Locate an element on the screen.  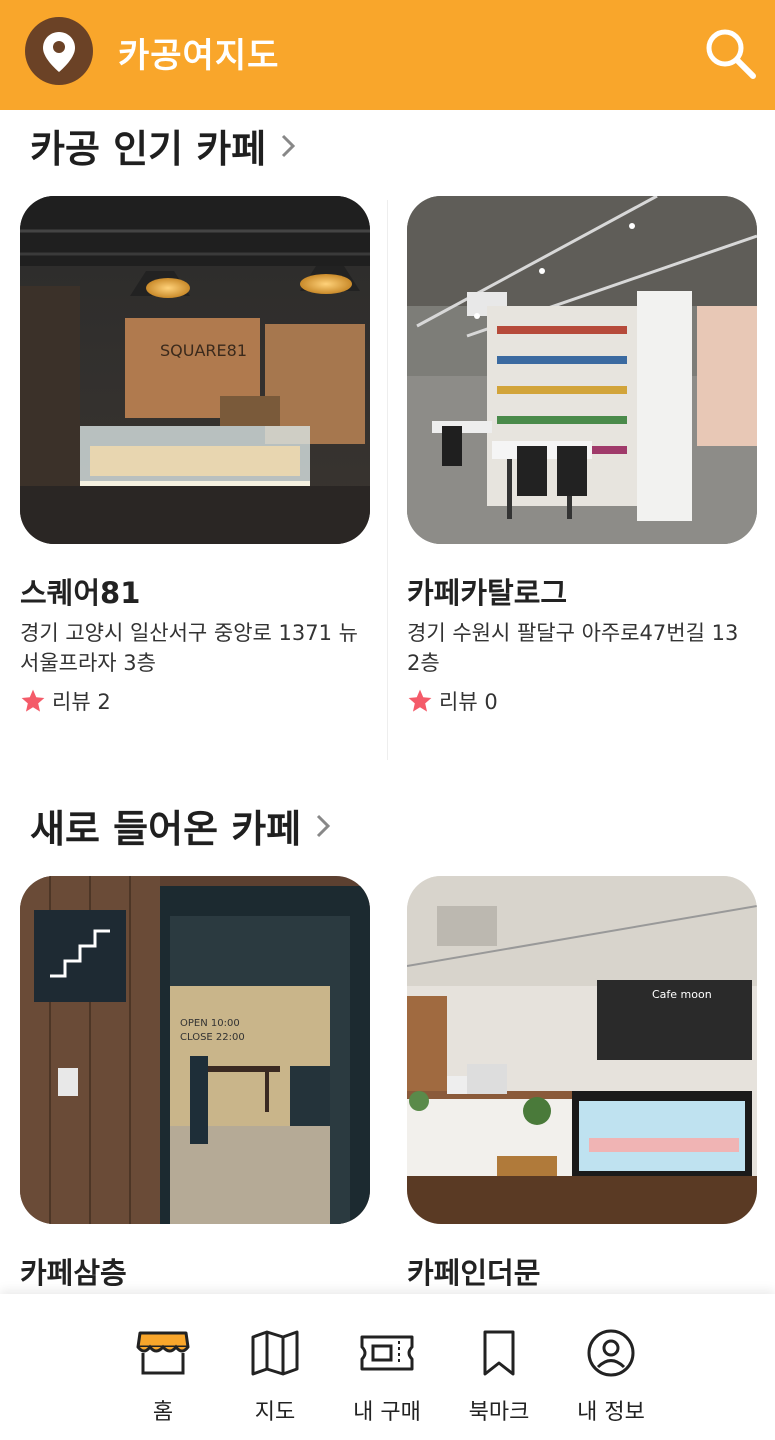
map-icon is located at coordinates (275, 1353).